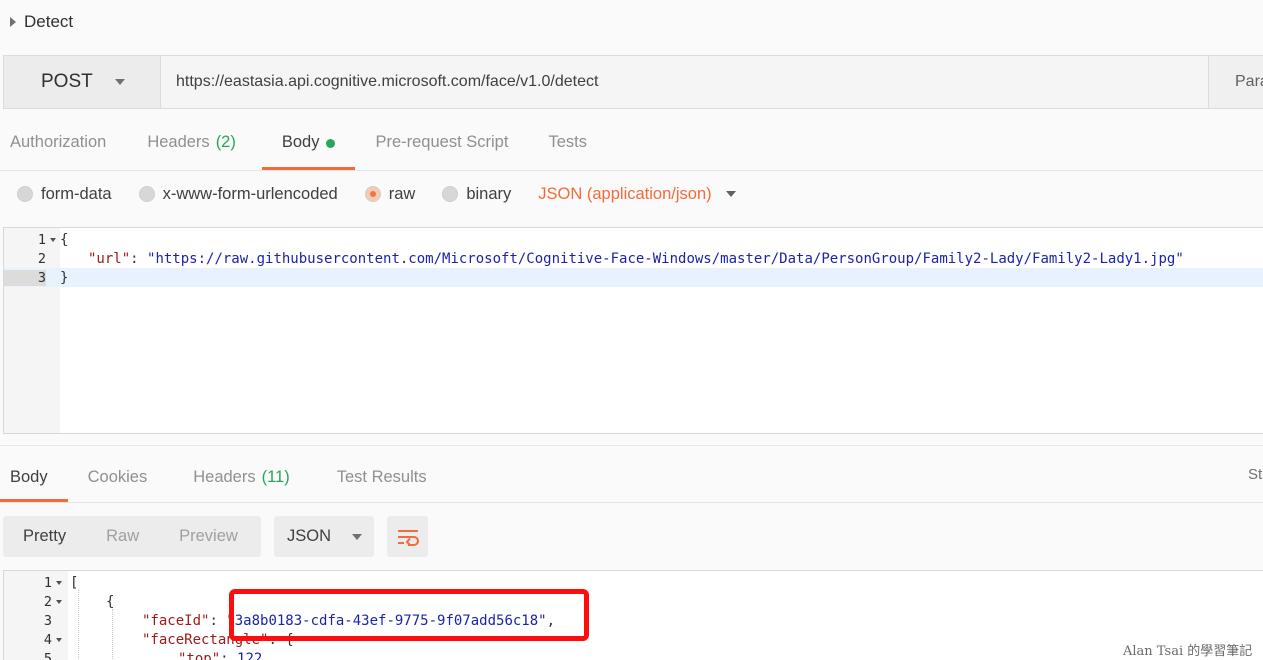 This screenshot has height=660, width=1263. I want to click on tab-label: Pre-request Script, so click(442, 142).